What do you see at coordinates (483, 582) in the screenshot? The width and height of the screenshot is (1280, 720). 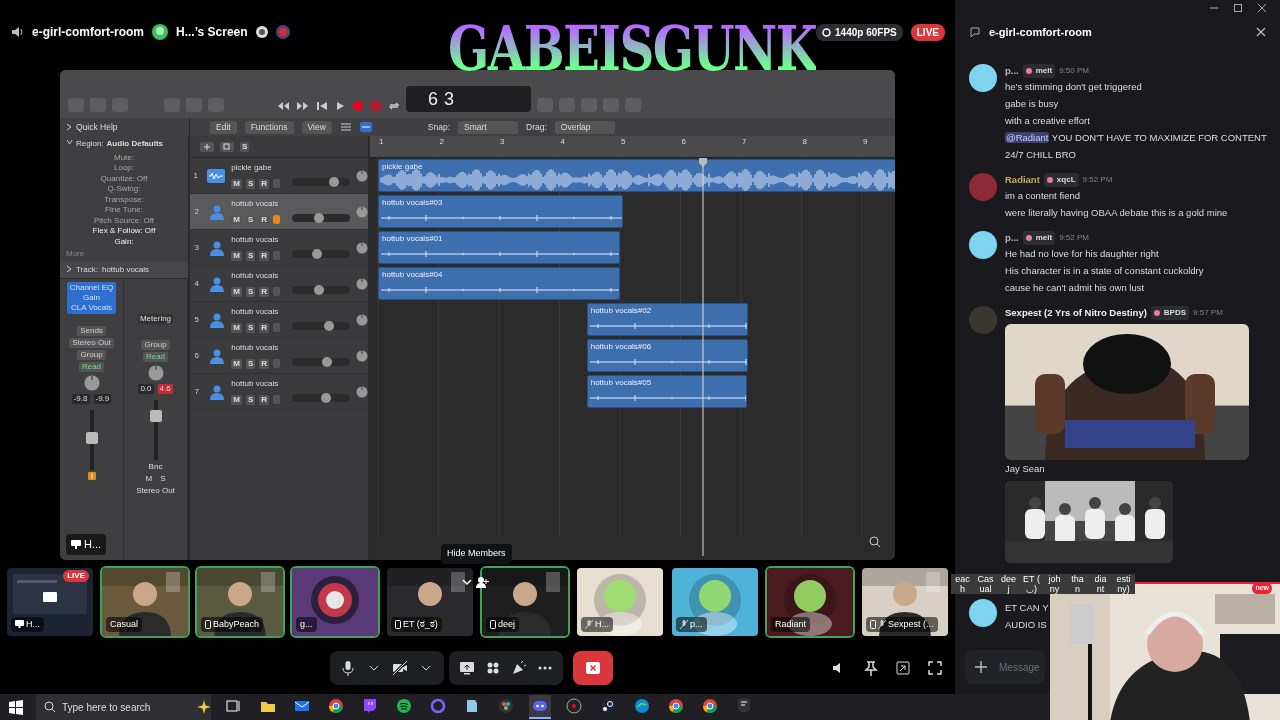 I see `members-icon` at bounding box center [483, 582].